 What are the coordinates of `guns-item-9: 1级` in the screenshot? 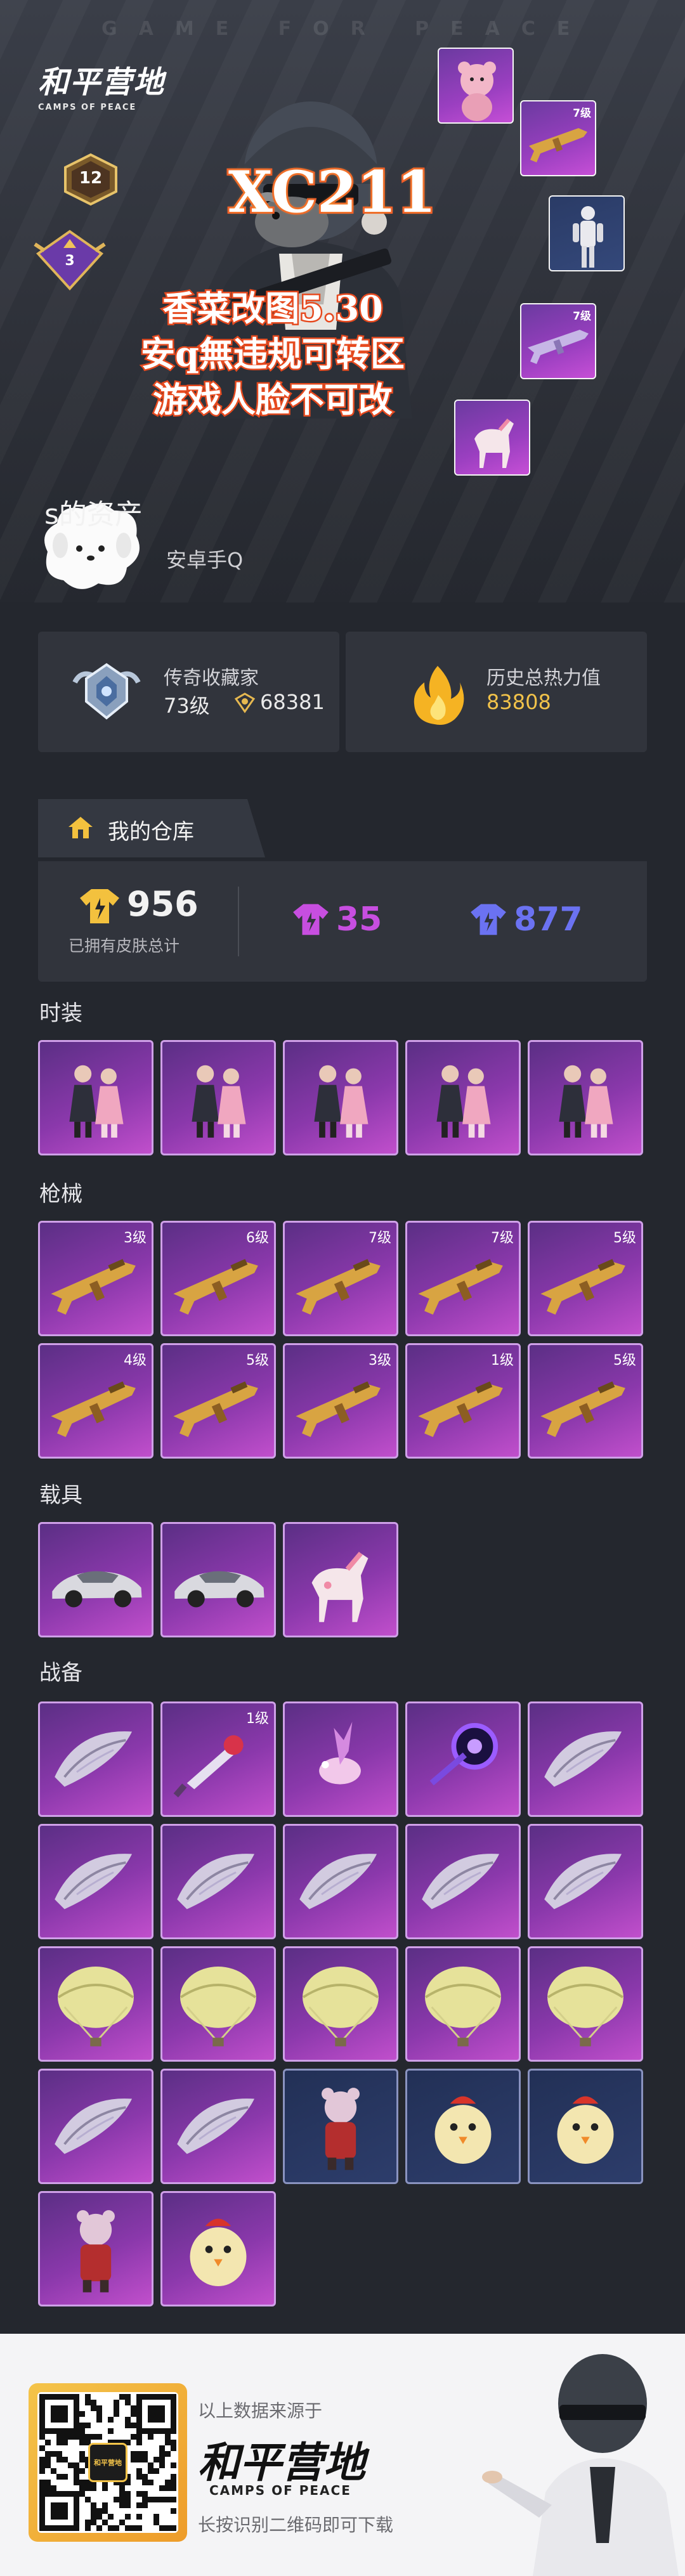 It's located at (463, 1401).